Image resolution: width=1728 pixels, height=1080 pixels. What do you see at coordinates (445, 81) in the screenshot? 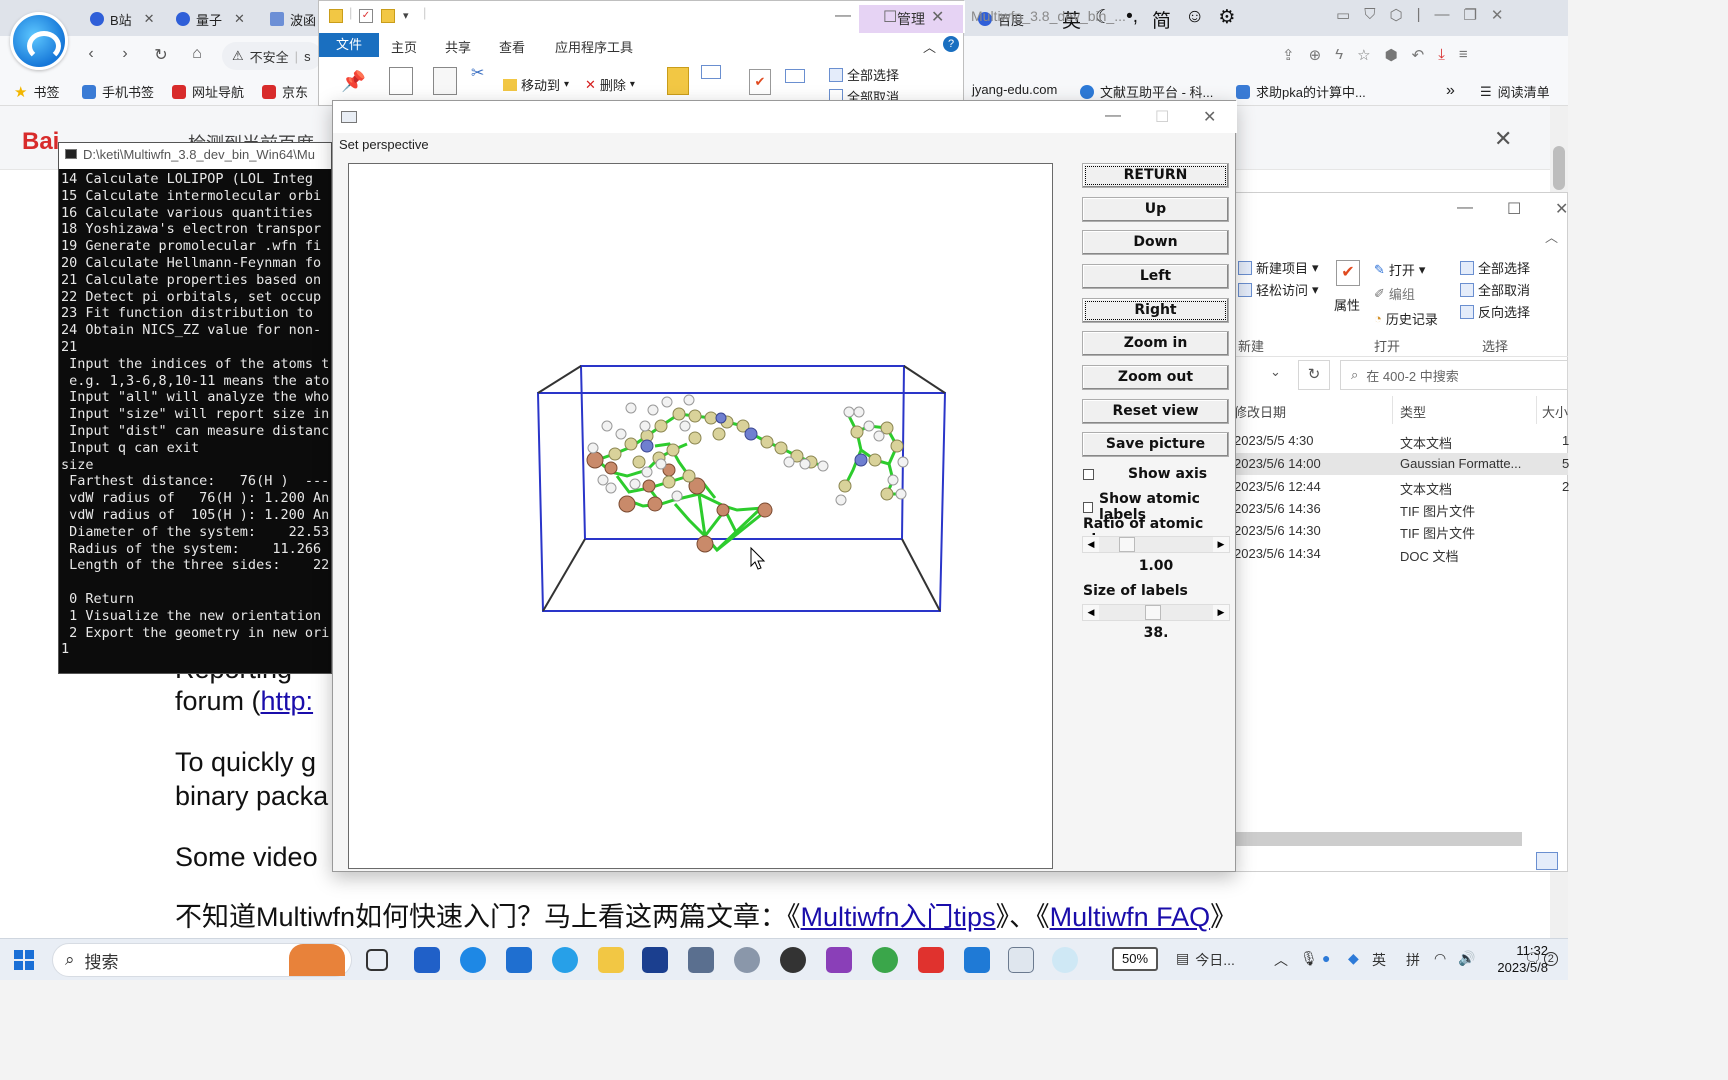
I see `paste-icon` at bounding box center [445, 81].